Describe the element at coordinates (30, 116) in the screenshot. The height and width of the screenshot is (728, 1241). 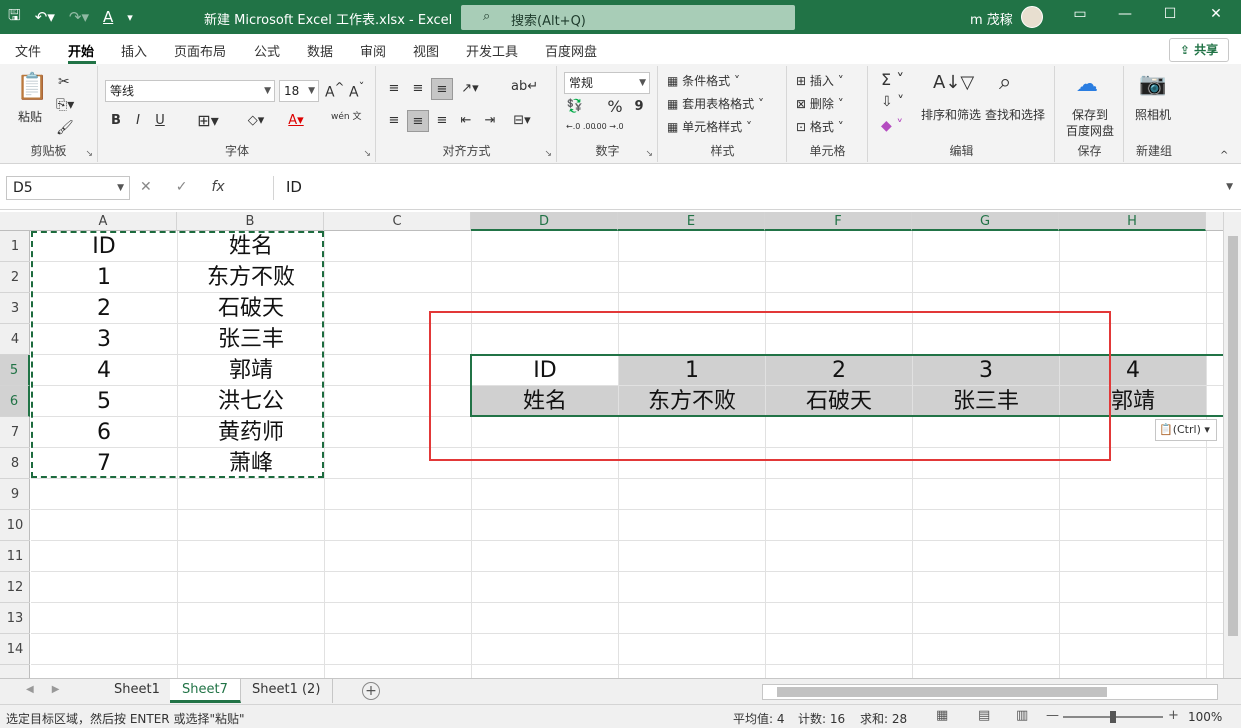
I see `paste-button: 粘贴` at that location.